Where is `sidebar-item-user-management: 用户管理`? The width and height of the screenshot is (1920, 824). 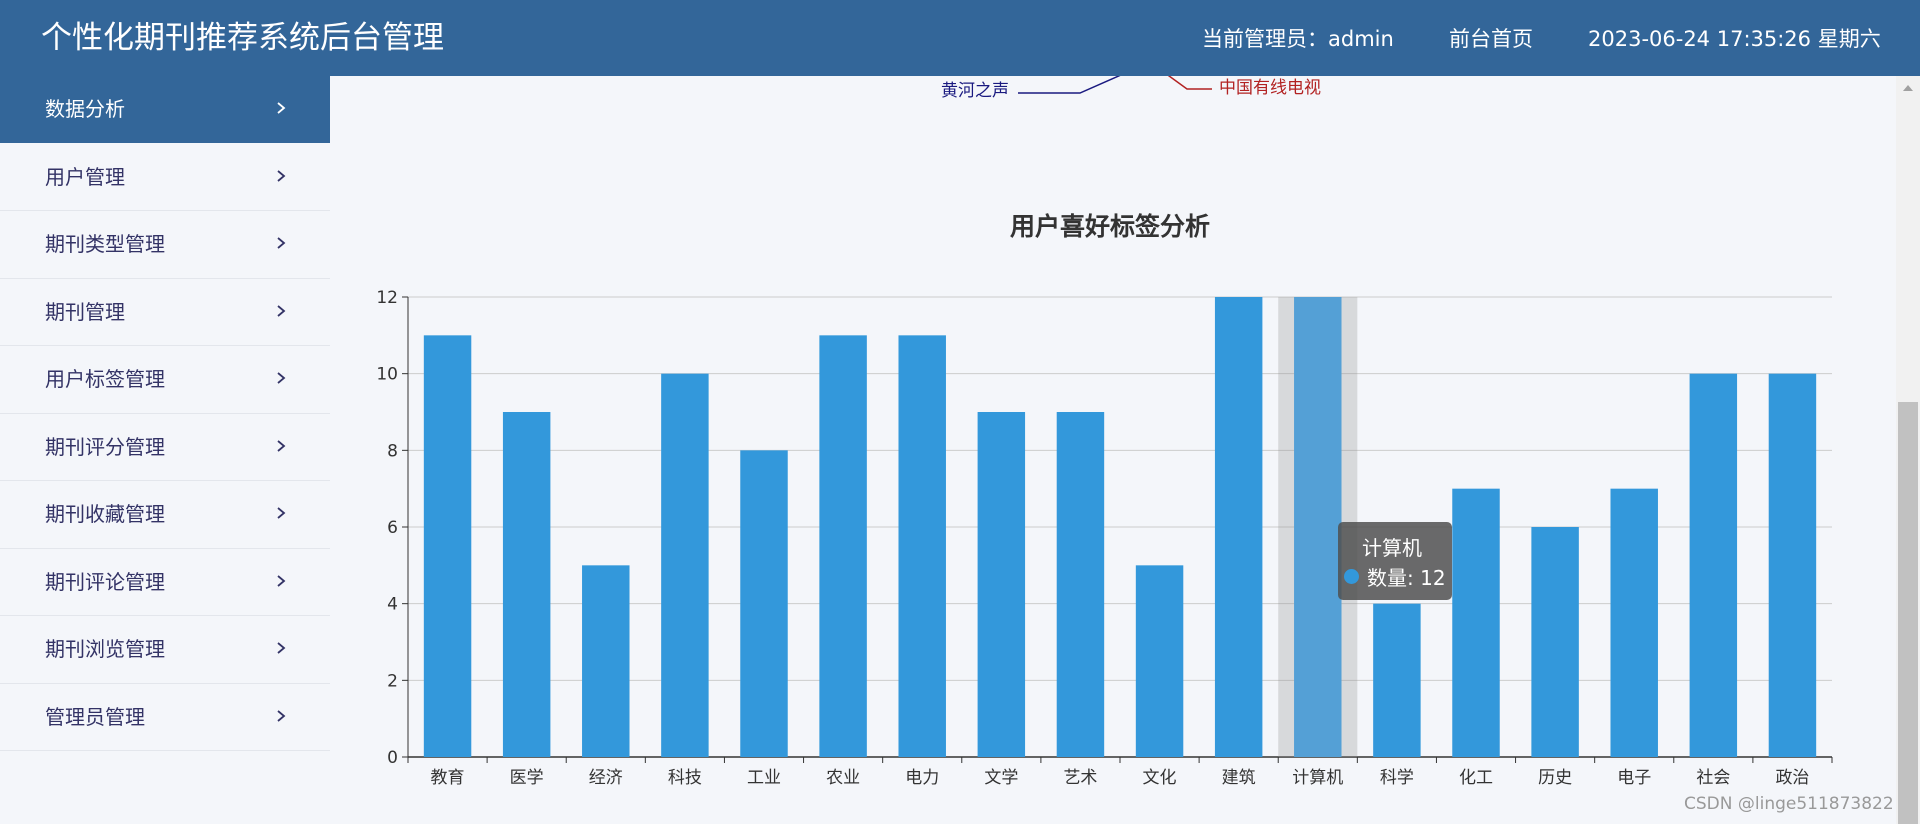
sidebar-item-user-management: 用户管理 is located at coordinates (165, 177).